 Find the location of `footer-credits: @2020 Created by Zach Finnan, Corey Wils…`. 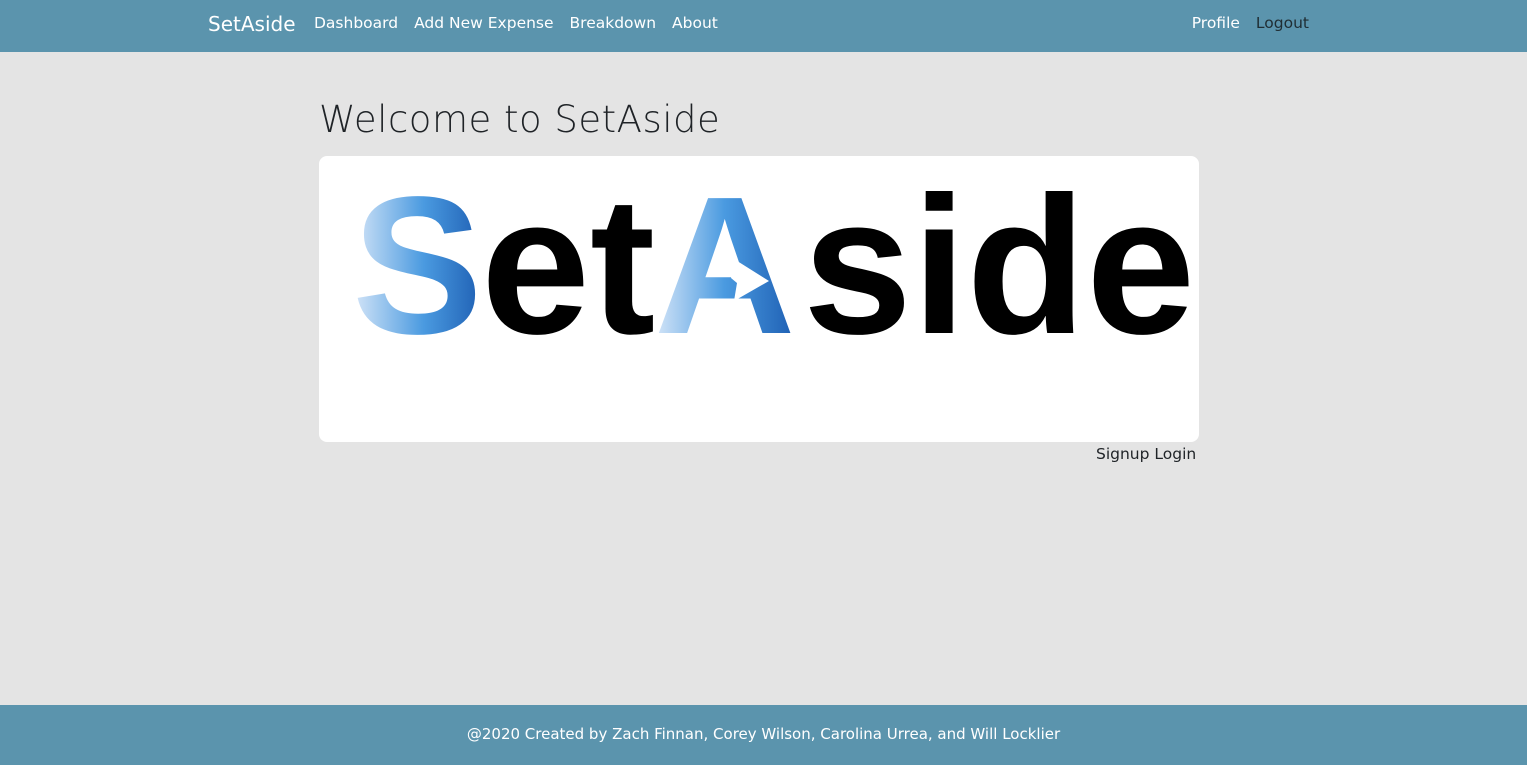

footer-credits: @2020 Created by Zach Finnan, Corey Wils… is located at coordinates (763, 734).